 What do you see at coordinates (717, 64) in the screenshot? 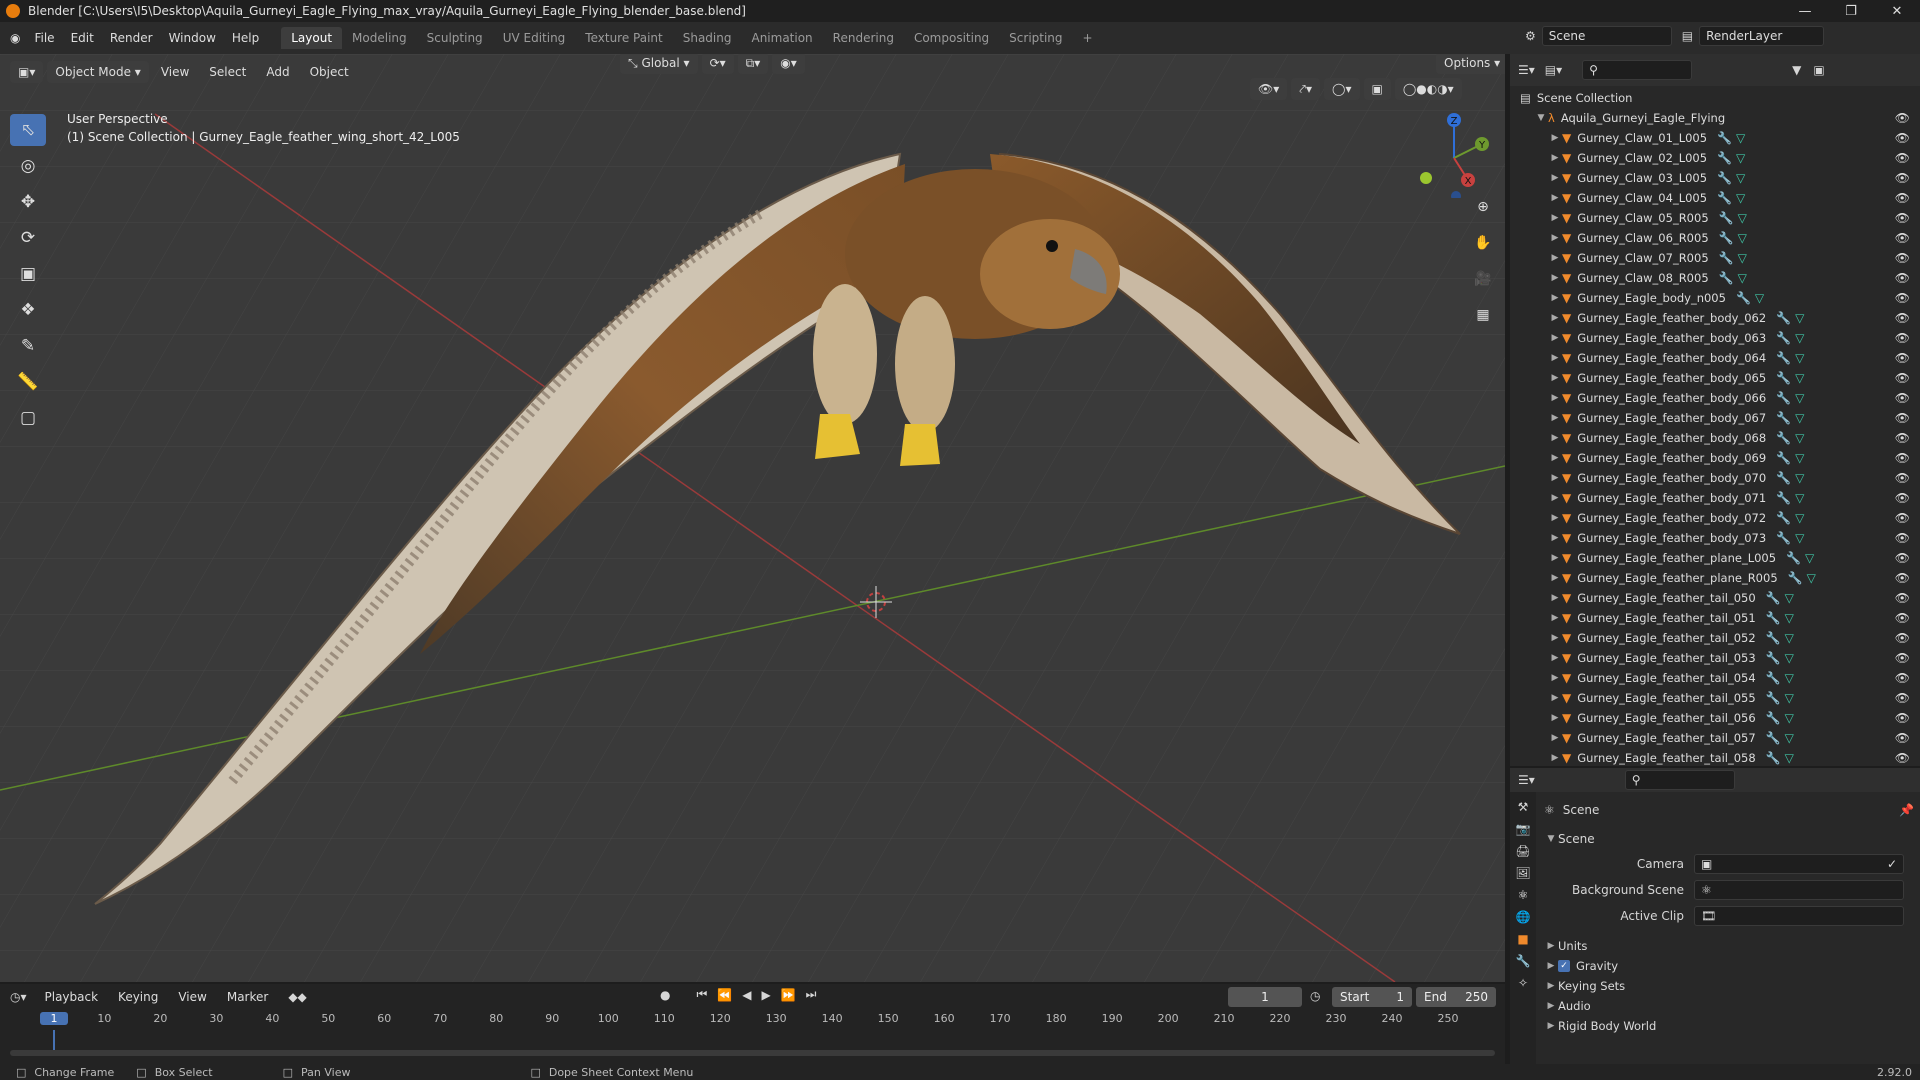
I see `pivot-dropdown: ⟳▾` at bounding box center [717, 64].